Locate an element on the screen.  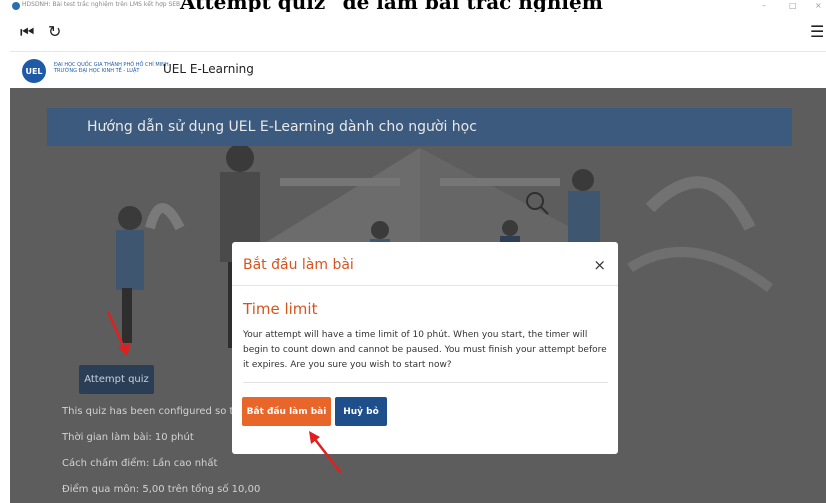
maximize-icon: □ is located at coordinates (793, 5).